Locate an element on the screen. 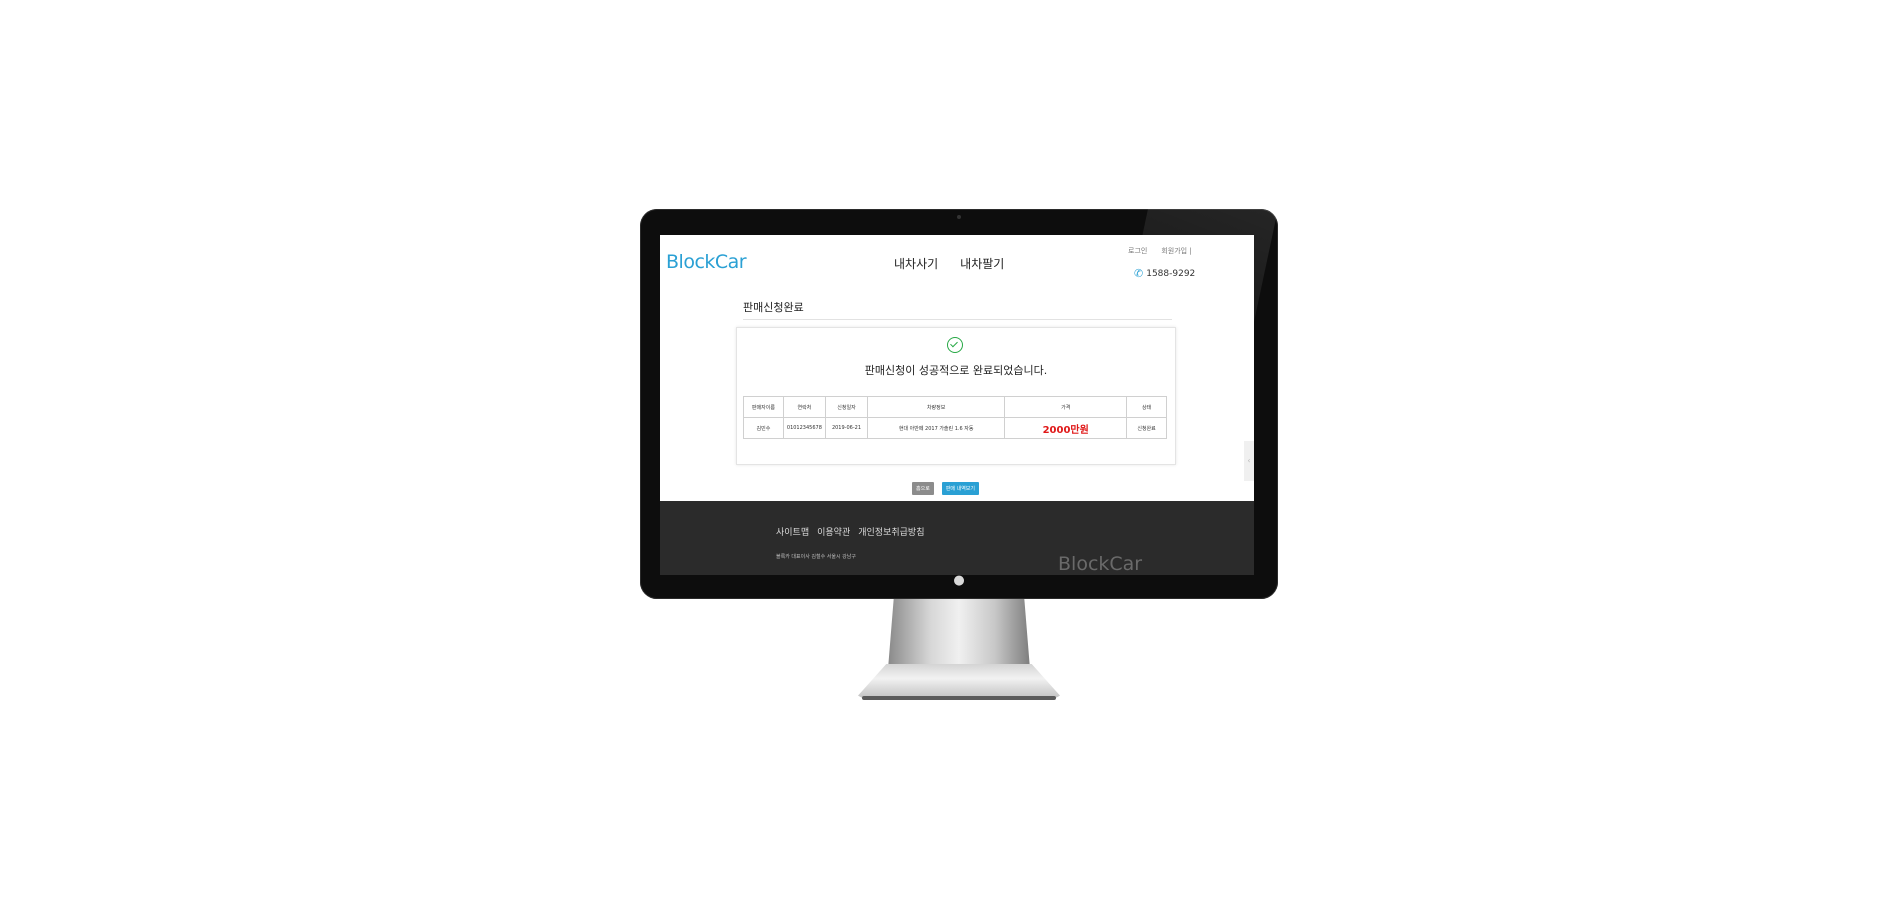 This screenshot has width=1895, height=897. phone-icon: ✆ is located at coordinates (1139, 273).